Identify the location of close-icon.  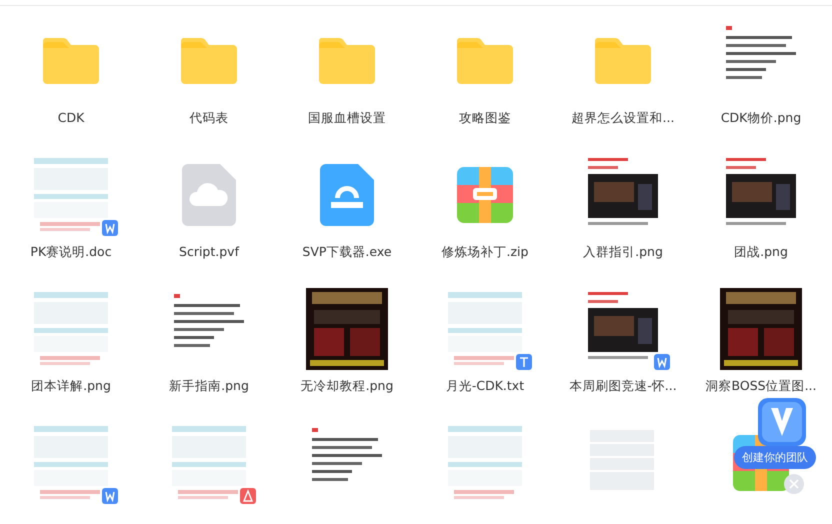
(794, 484).